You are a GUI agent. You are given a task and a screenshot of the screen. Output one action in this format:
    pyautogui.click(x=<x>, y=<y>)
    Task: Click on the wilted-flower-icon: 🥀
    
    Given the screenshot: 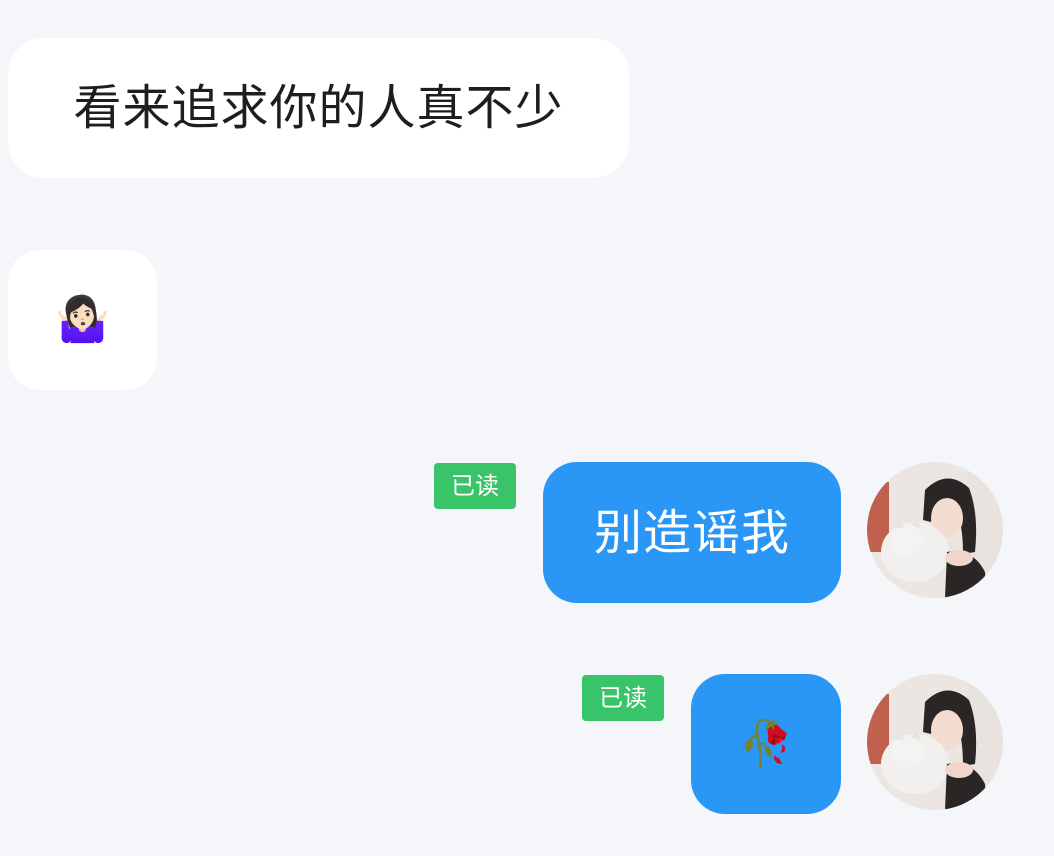 What is the action you would take?
    pyautogui.click(x=766, y=743)
    